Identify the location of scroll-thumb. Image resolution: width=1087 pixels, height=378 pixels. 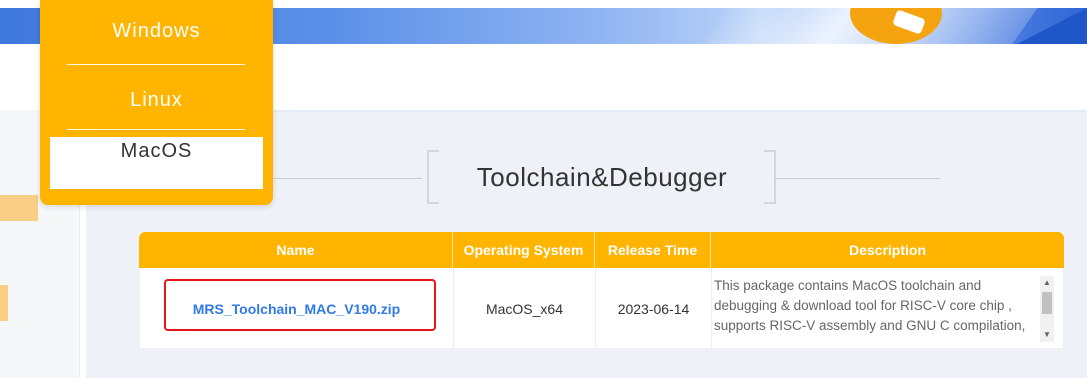
(1047, 303).